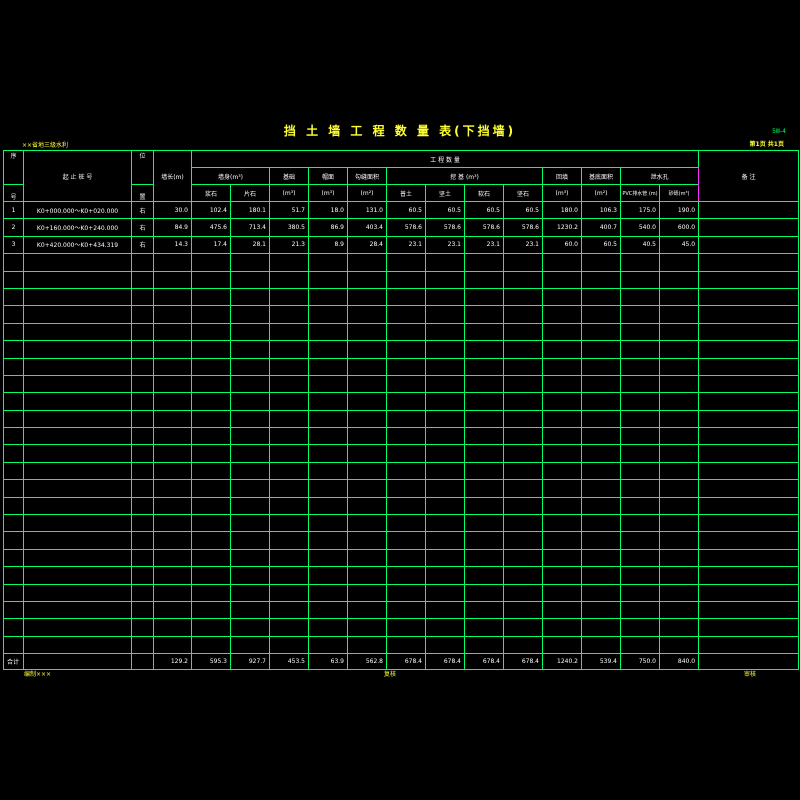 The height and width of the screenshot is (800, 800). Describe the element at coordinates (172, 210) in the screenshot. I see `value-cell: 30.0` at that location.